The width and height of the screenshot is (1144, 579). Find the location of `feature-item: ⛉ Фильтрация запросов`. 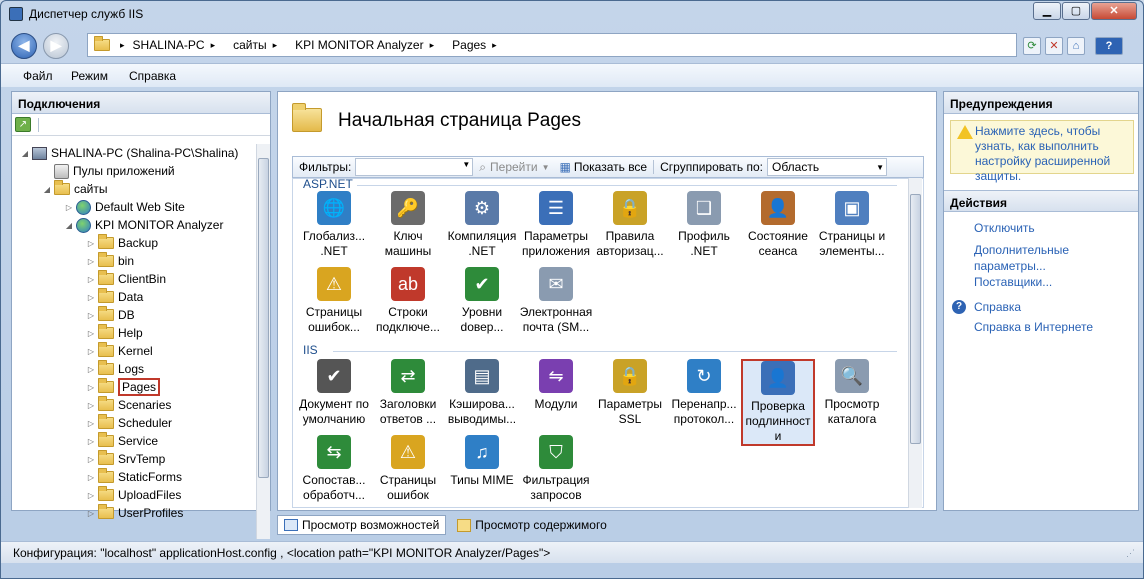

feature-item: ⛉ Фильтрация запросов is located at coordinates (556, 469).